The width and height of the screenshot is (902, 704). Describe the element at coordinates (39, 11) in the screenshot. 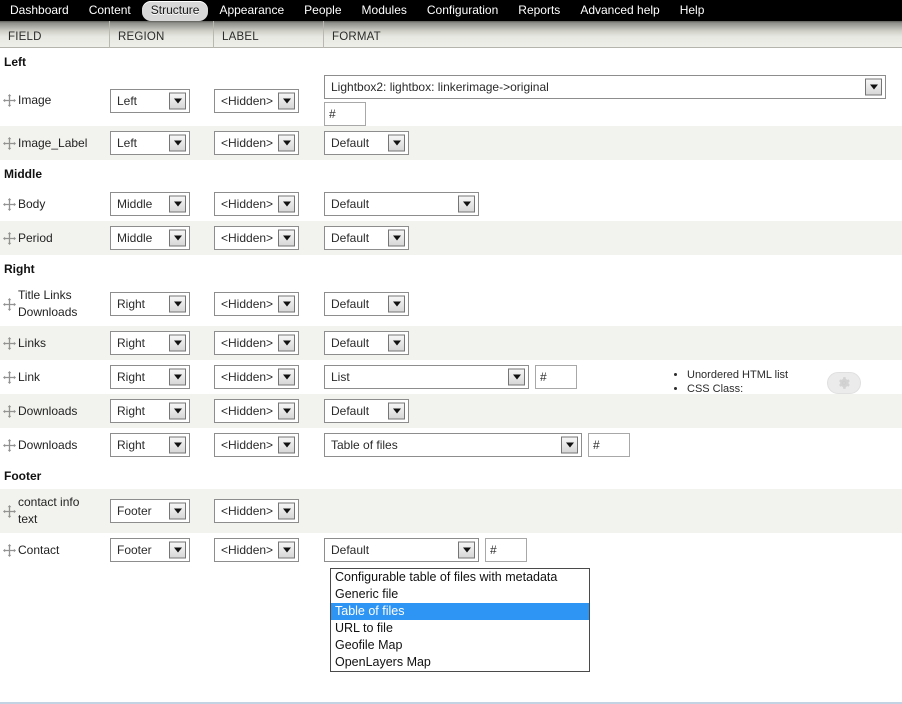

I see `toolbar-item-dashboard: Dashboard` at that location.